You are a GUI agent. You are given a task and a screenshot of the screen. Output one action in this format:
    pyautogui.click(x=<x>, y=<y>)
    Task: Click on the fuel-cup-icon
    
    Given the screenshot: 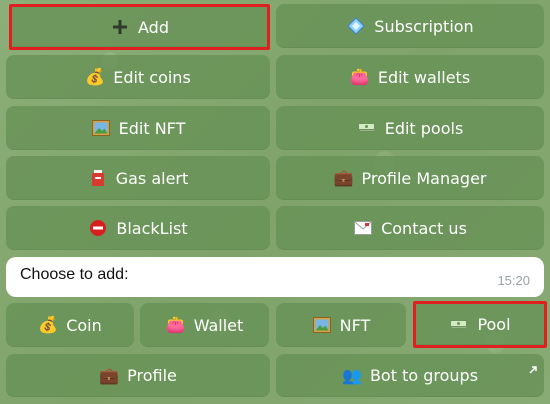 What is the action you would take?
    pyautogui.click(x=98, y=178)
    